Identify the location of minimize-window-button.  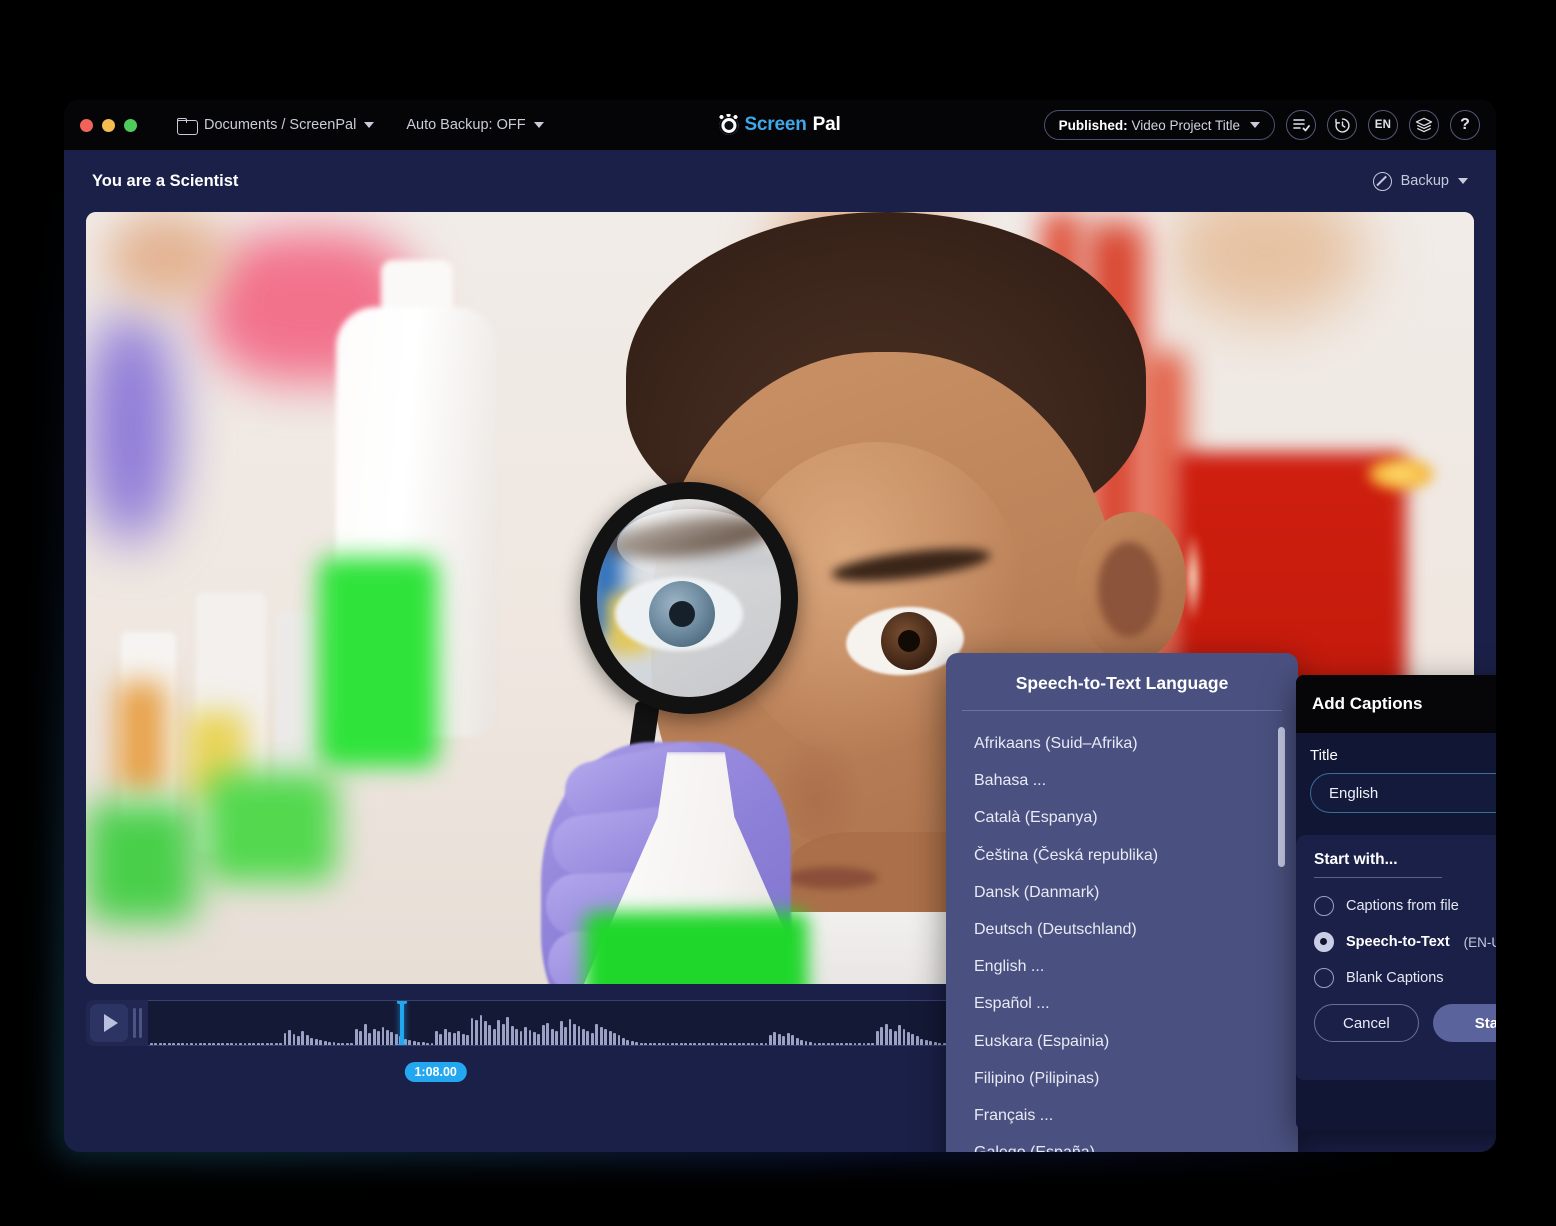
(108, 125).